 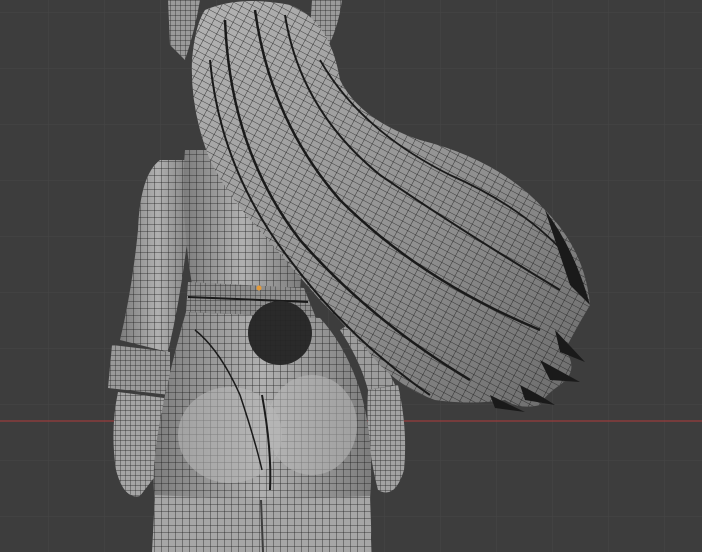 I want to click on object-origin-dot, so click(x=259, y=288).